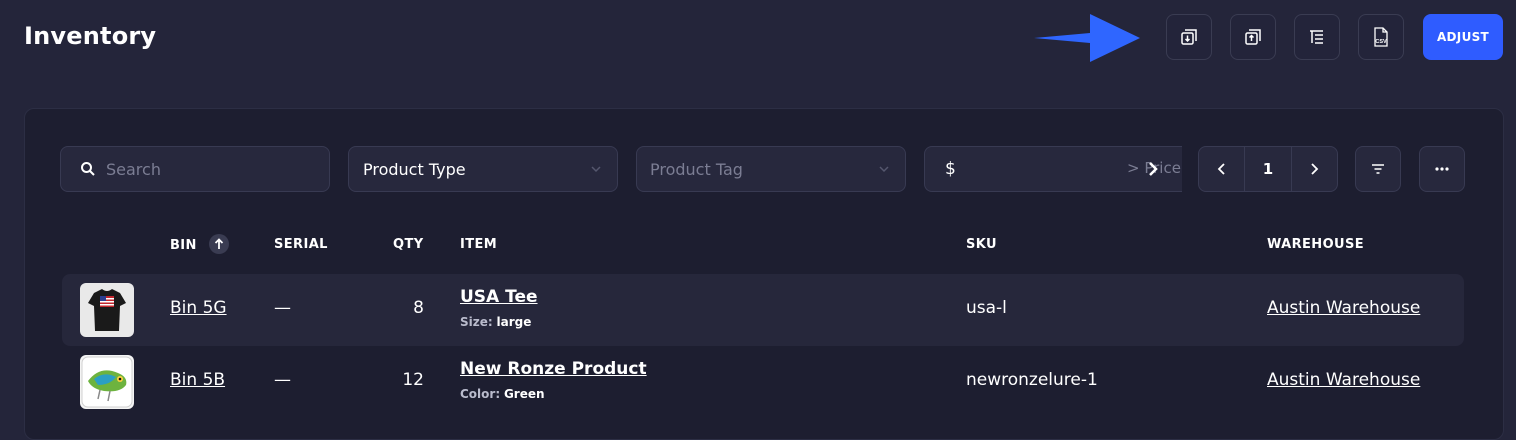 The height and width of the screenshot is (440, 1516). What do you see at coordinates (1087, 38) in the screenshot?
I see `pointer-arrow-icon` at bounding box center [1087, 38].